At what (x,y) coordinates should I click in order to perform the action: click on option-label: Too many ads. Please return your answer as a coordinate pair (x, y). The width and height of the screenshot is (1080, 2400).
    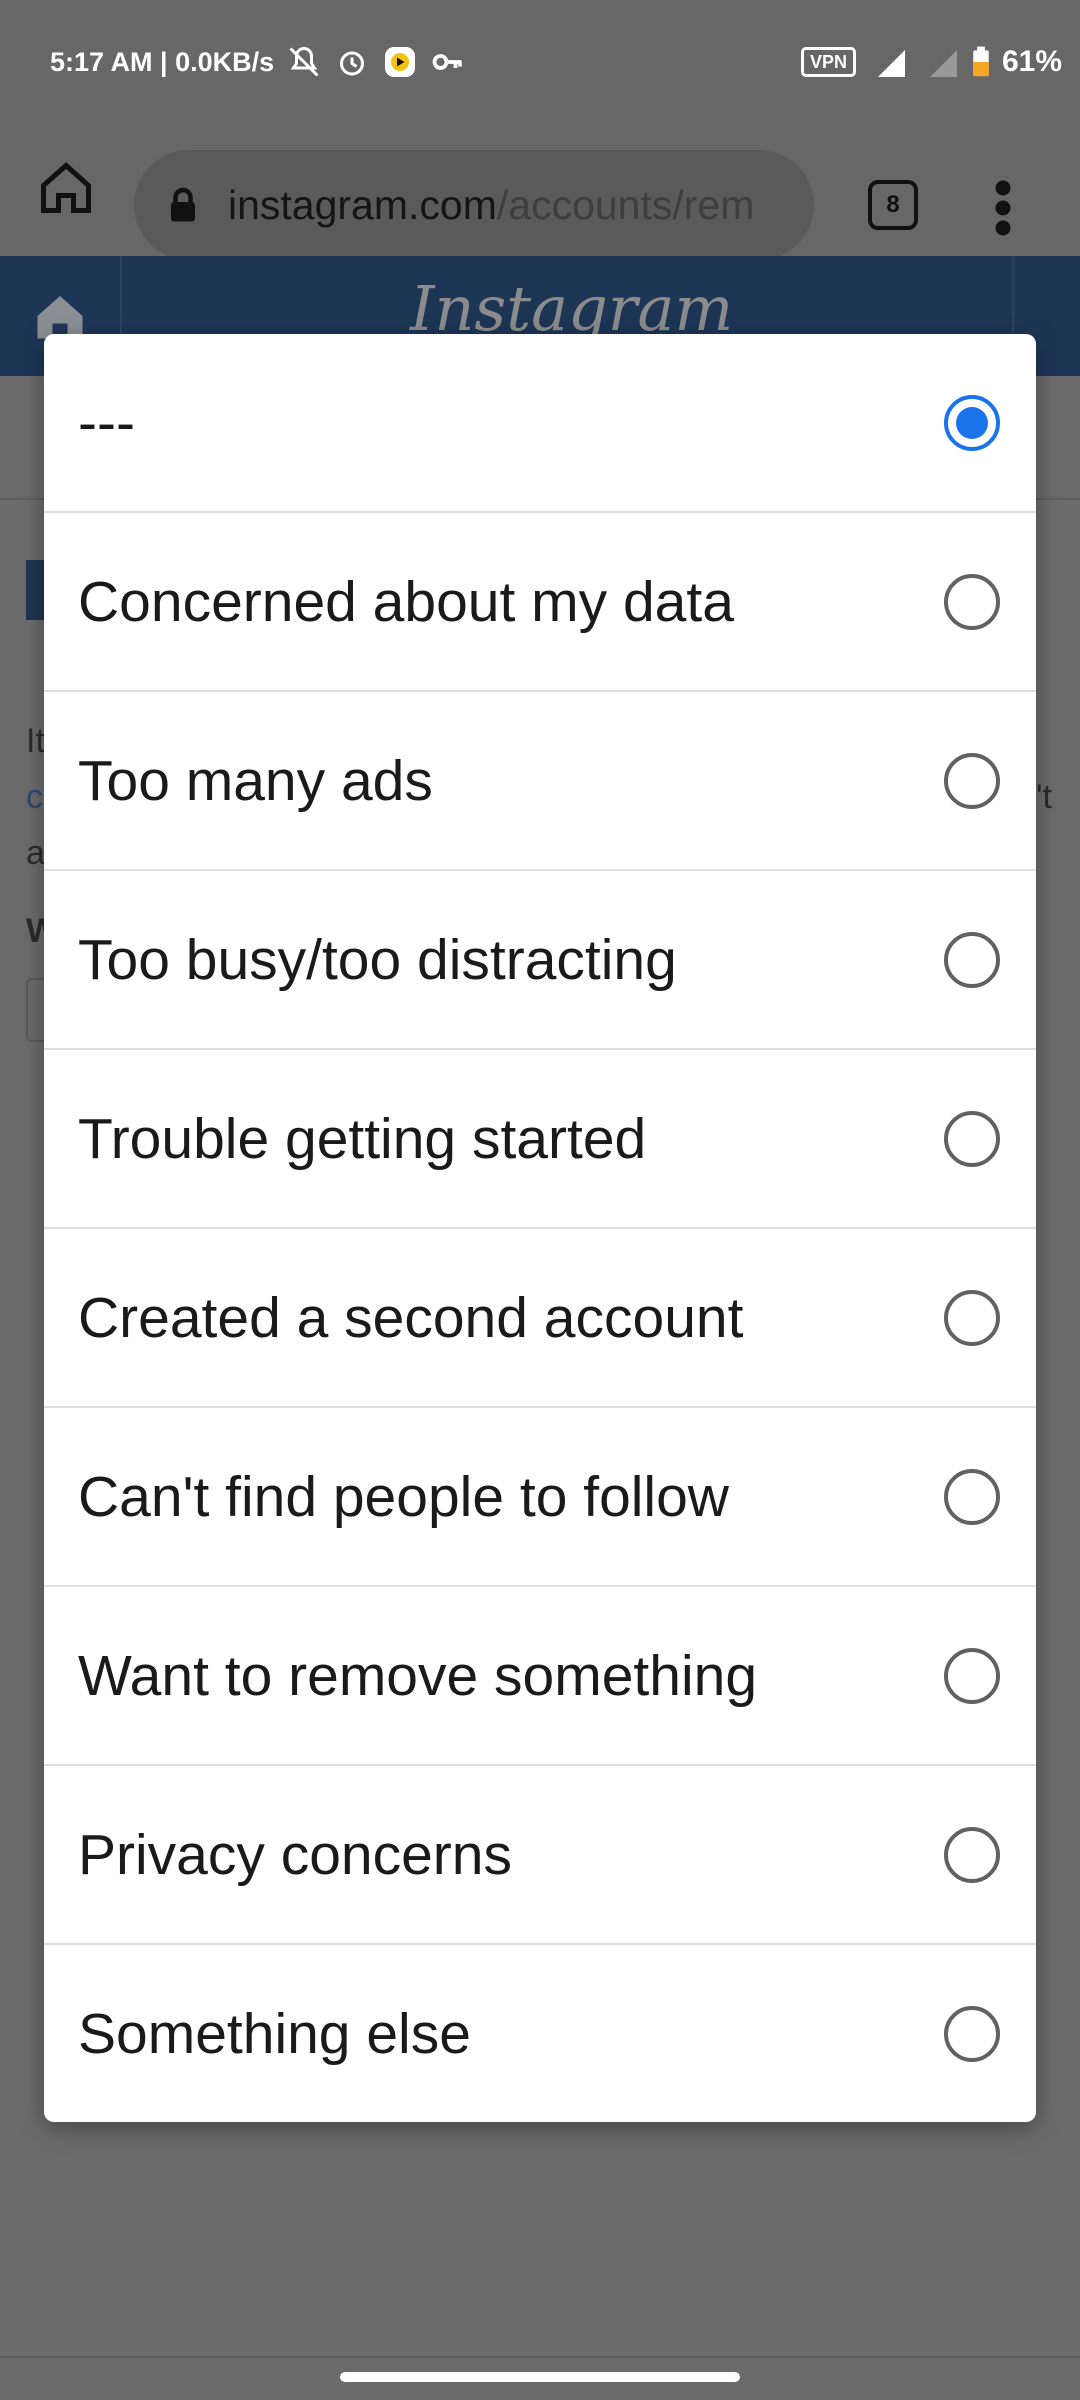
    Looking at the image, I should click on (255, 780).